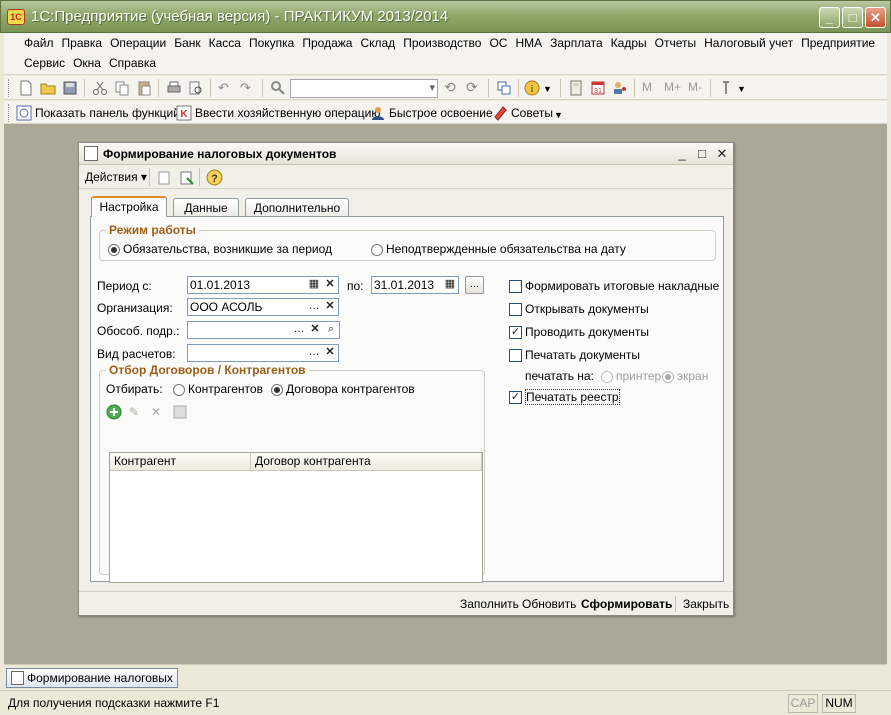  What do you see at coordinates (26, 88) in the screenshot?
I see `new-document-icon` at bounding box center [26, 88].